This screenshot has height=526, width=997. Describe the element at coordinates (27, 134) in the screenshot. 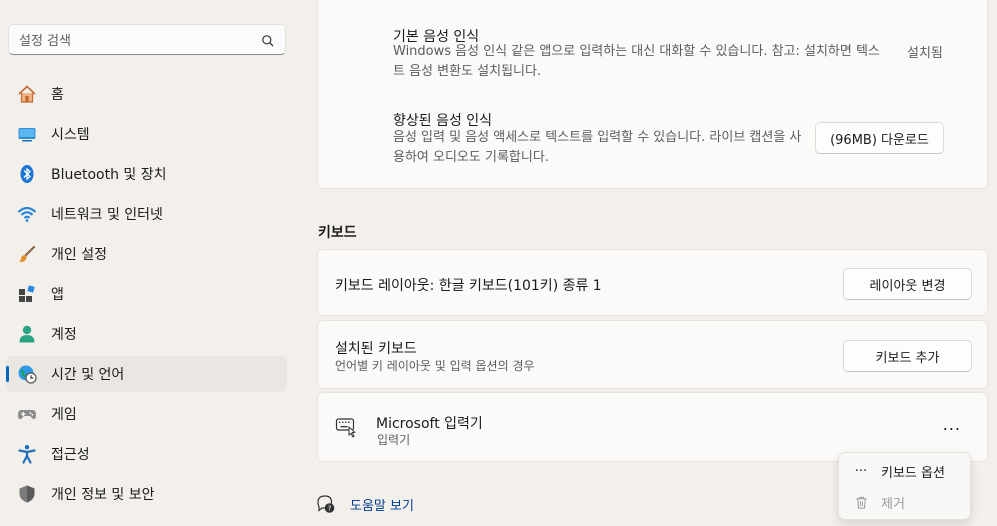

I see `system-icon` at that location.